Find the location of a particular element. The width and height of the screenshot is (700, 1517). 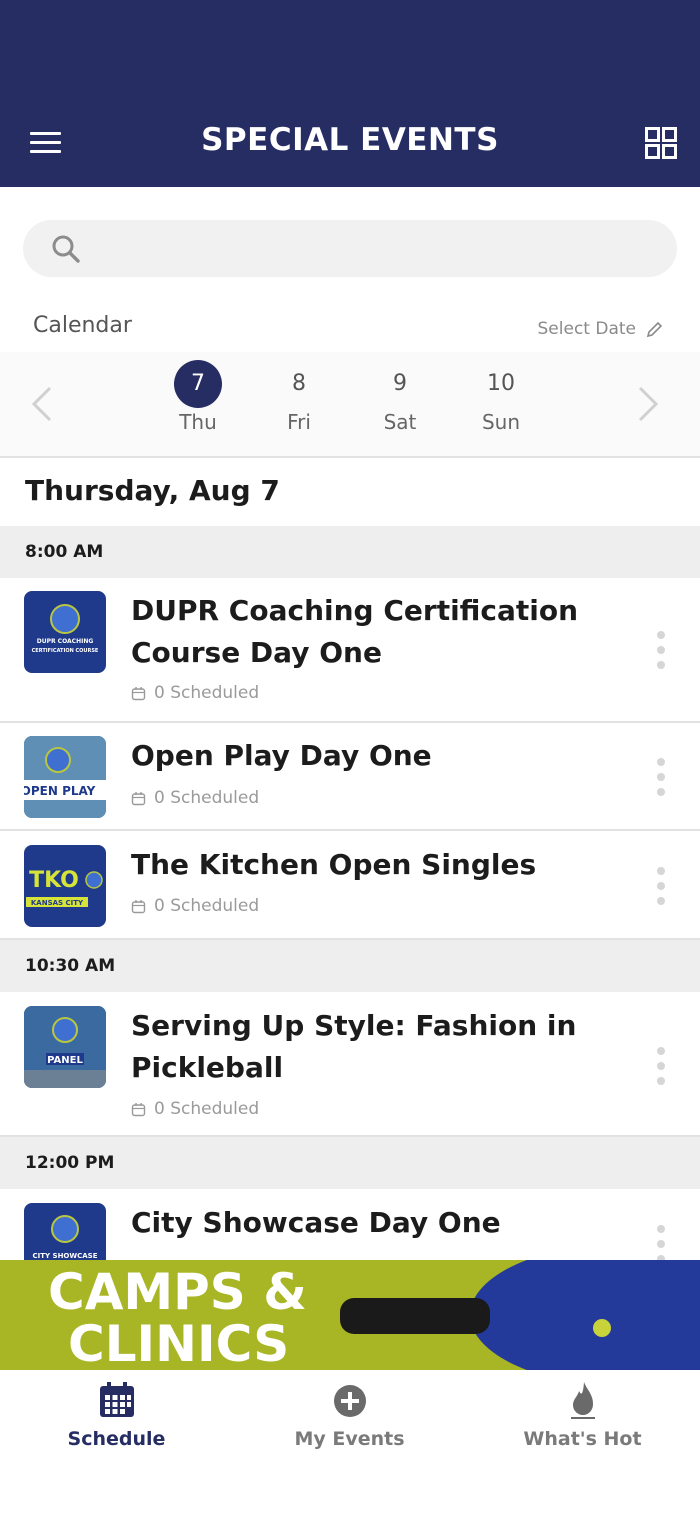

search-input is located at coordinates (350, 248).